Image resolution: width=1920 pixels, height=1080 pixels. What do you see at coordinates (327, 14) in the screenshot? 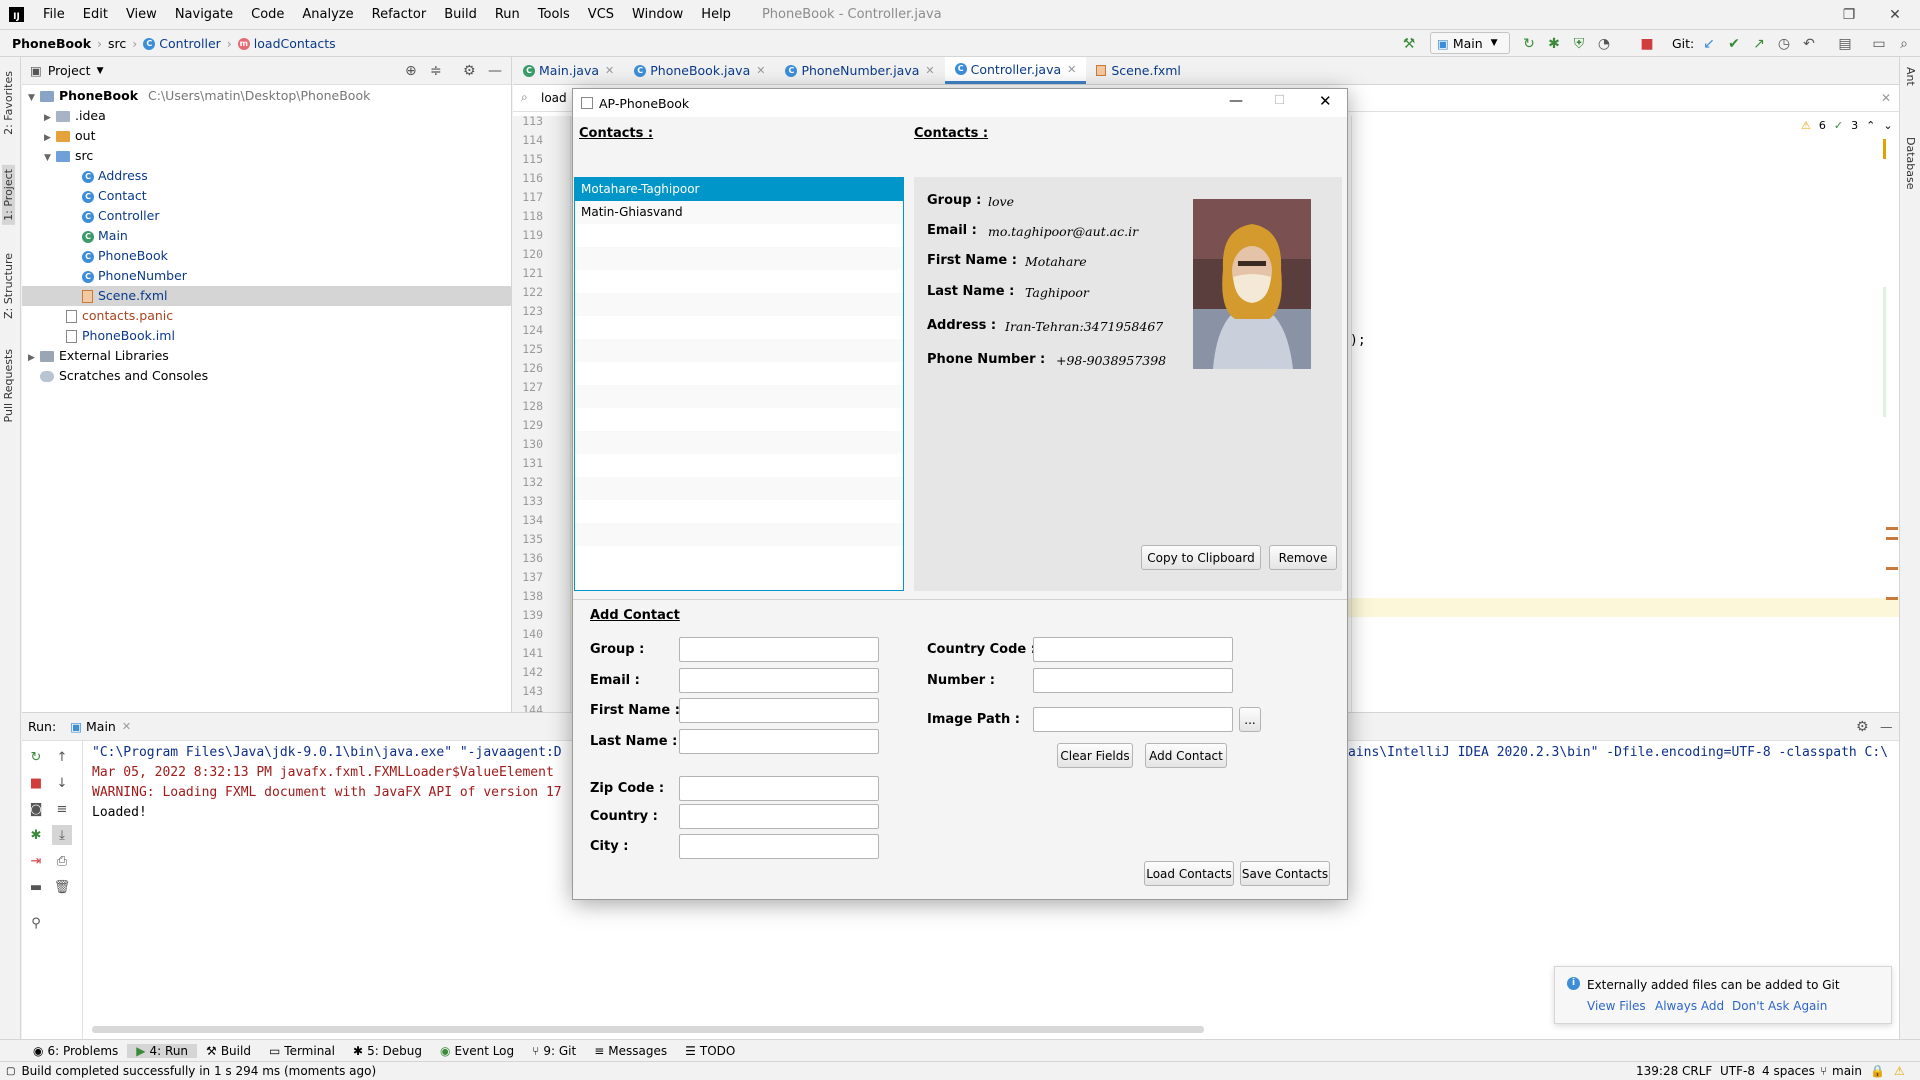
I see `menu-analyze: Analyze` at bounding box center [327, 14].